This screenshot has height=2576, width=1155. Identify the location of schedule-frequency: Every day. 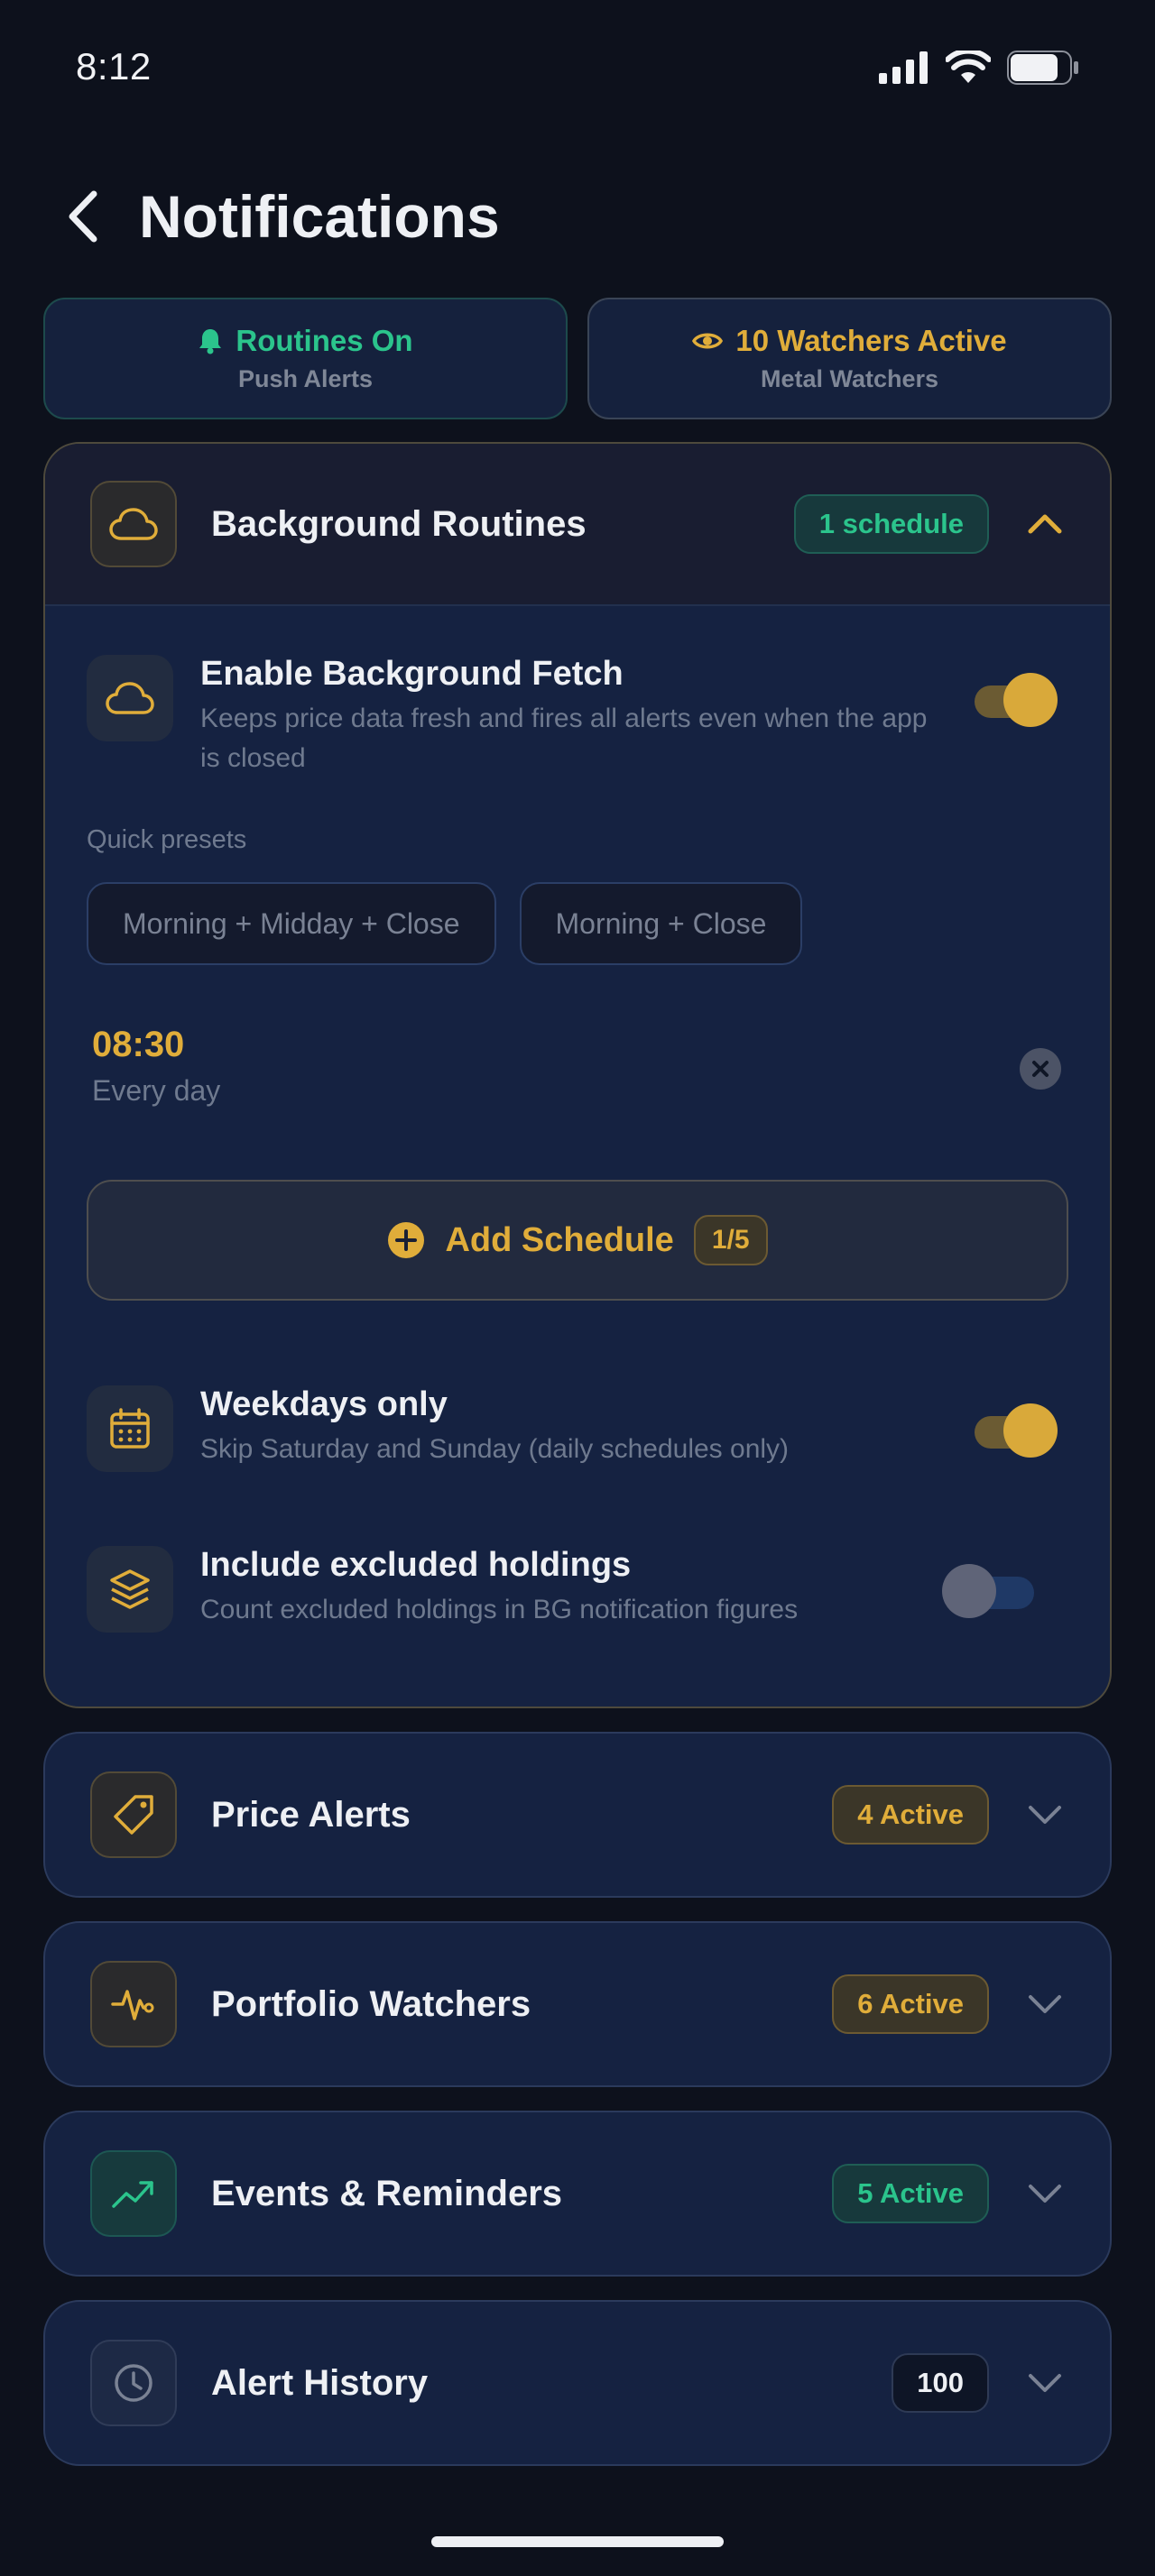
(156, 1090).